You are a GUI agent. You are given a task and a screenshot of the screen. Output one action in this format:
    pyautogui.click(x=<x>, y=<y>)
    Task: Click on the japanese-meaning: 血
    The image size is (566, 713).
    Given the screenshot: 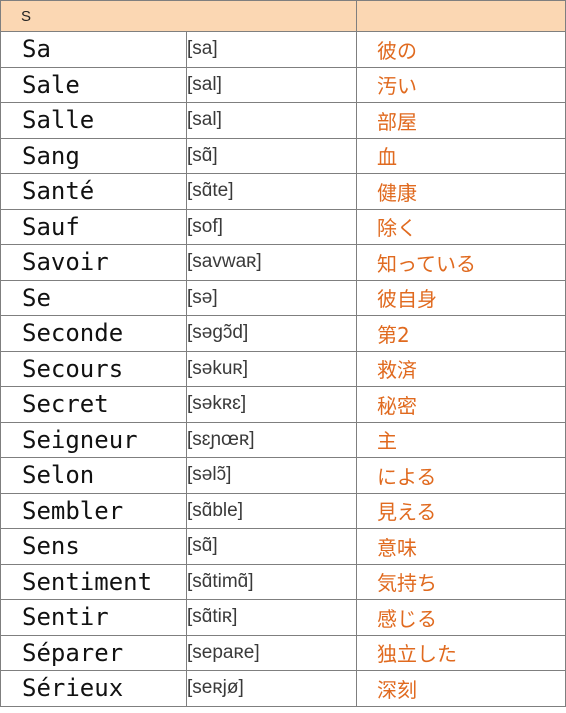 What is the action you would take?
    pyautogui.click(x=461, y=155)
    